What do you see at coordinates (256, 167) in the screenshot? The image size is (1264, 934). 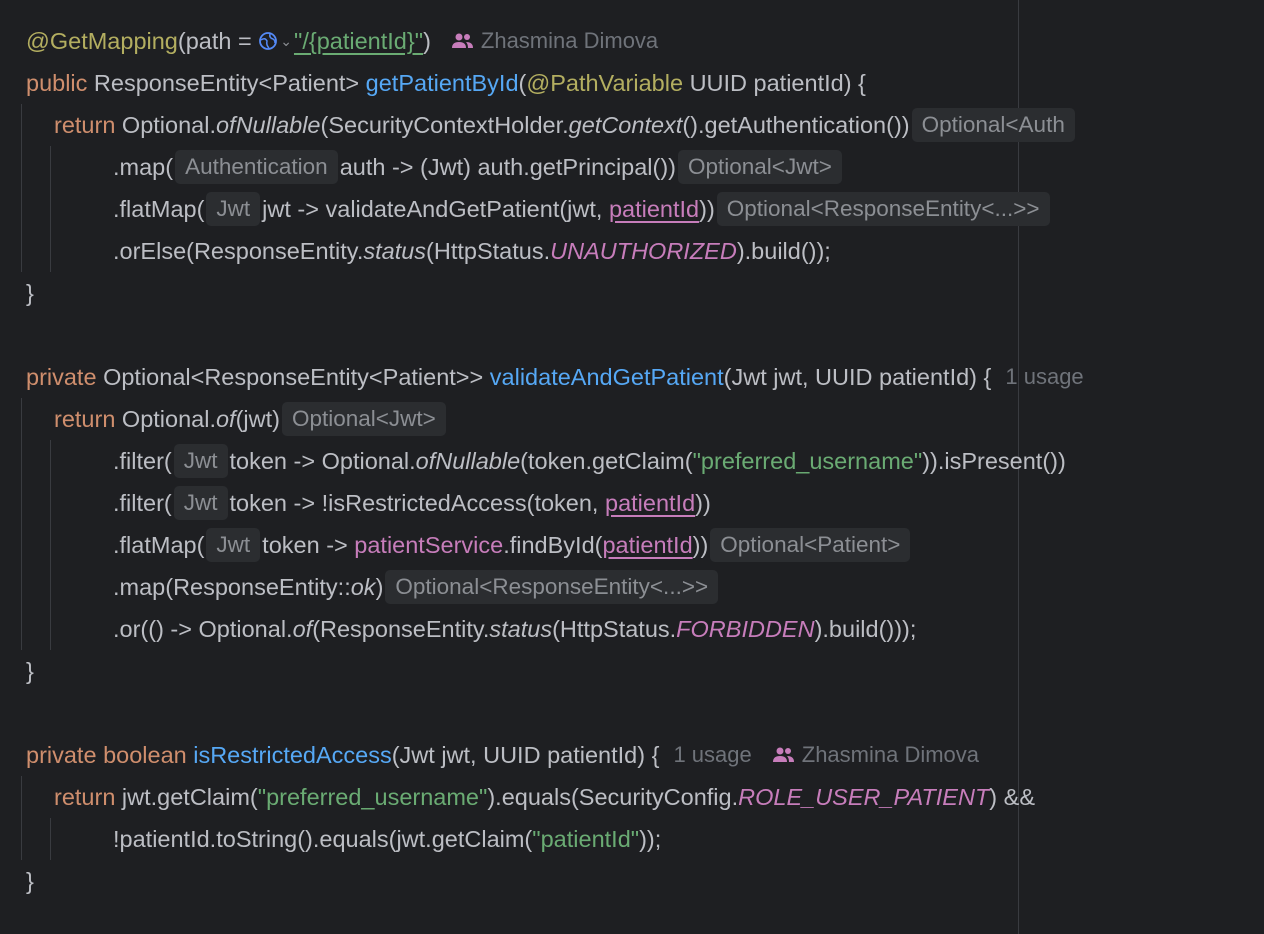 I see `param-hint: Authentication` at bounding box center [256, 167].